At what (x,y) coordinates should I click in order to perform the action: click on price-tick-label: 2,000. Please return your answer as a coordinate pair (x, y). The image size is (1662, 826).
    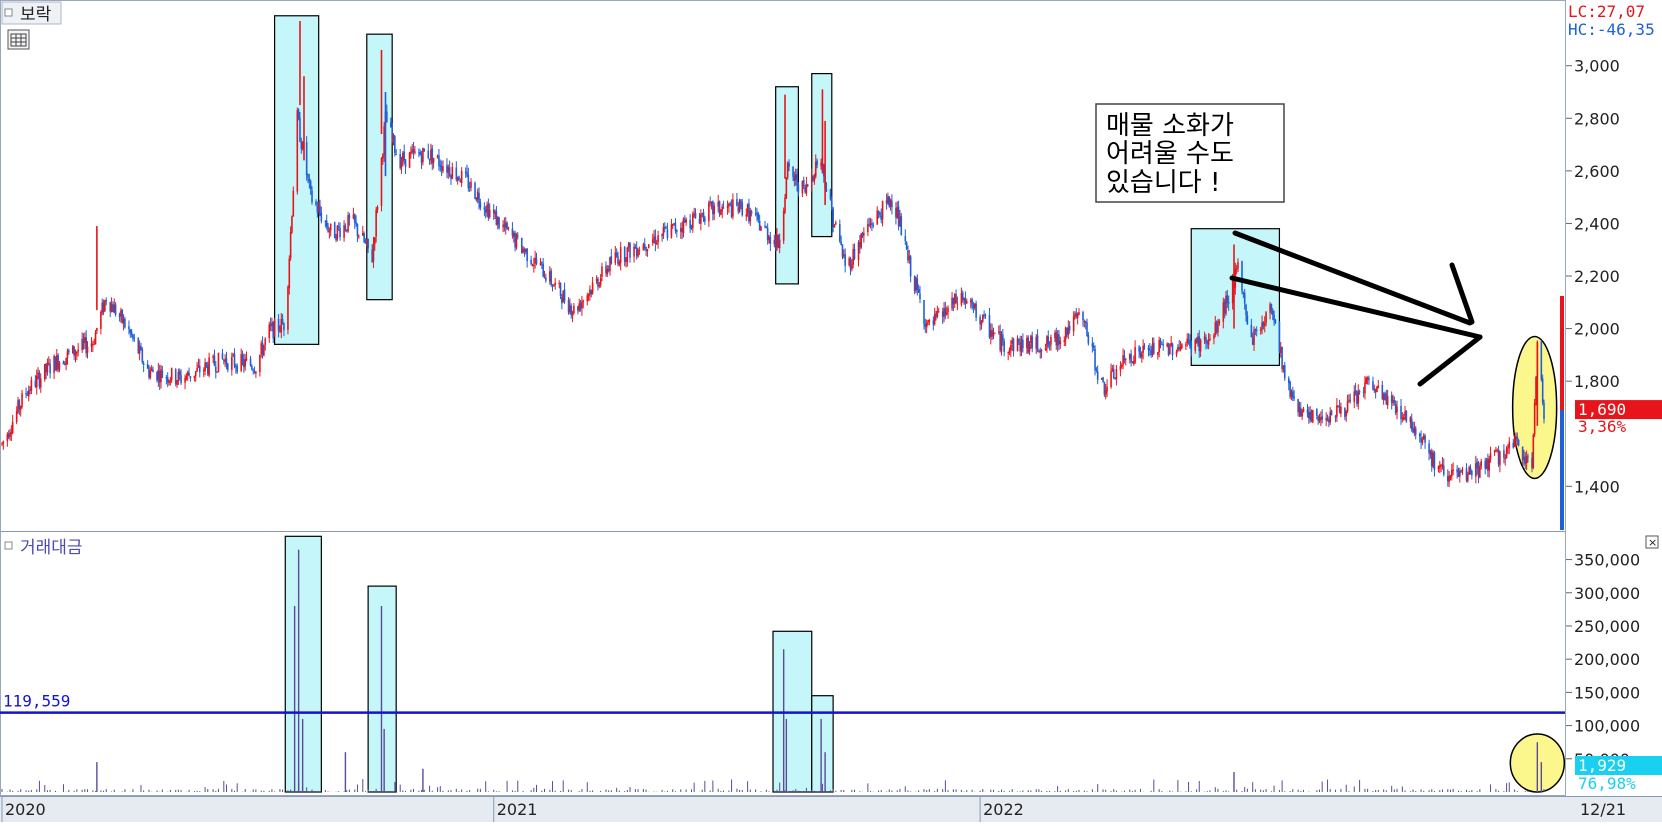
    Looking at the image, I should click on (1597, 329).